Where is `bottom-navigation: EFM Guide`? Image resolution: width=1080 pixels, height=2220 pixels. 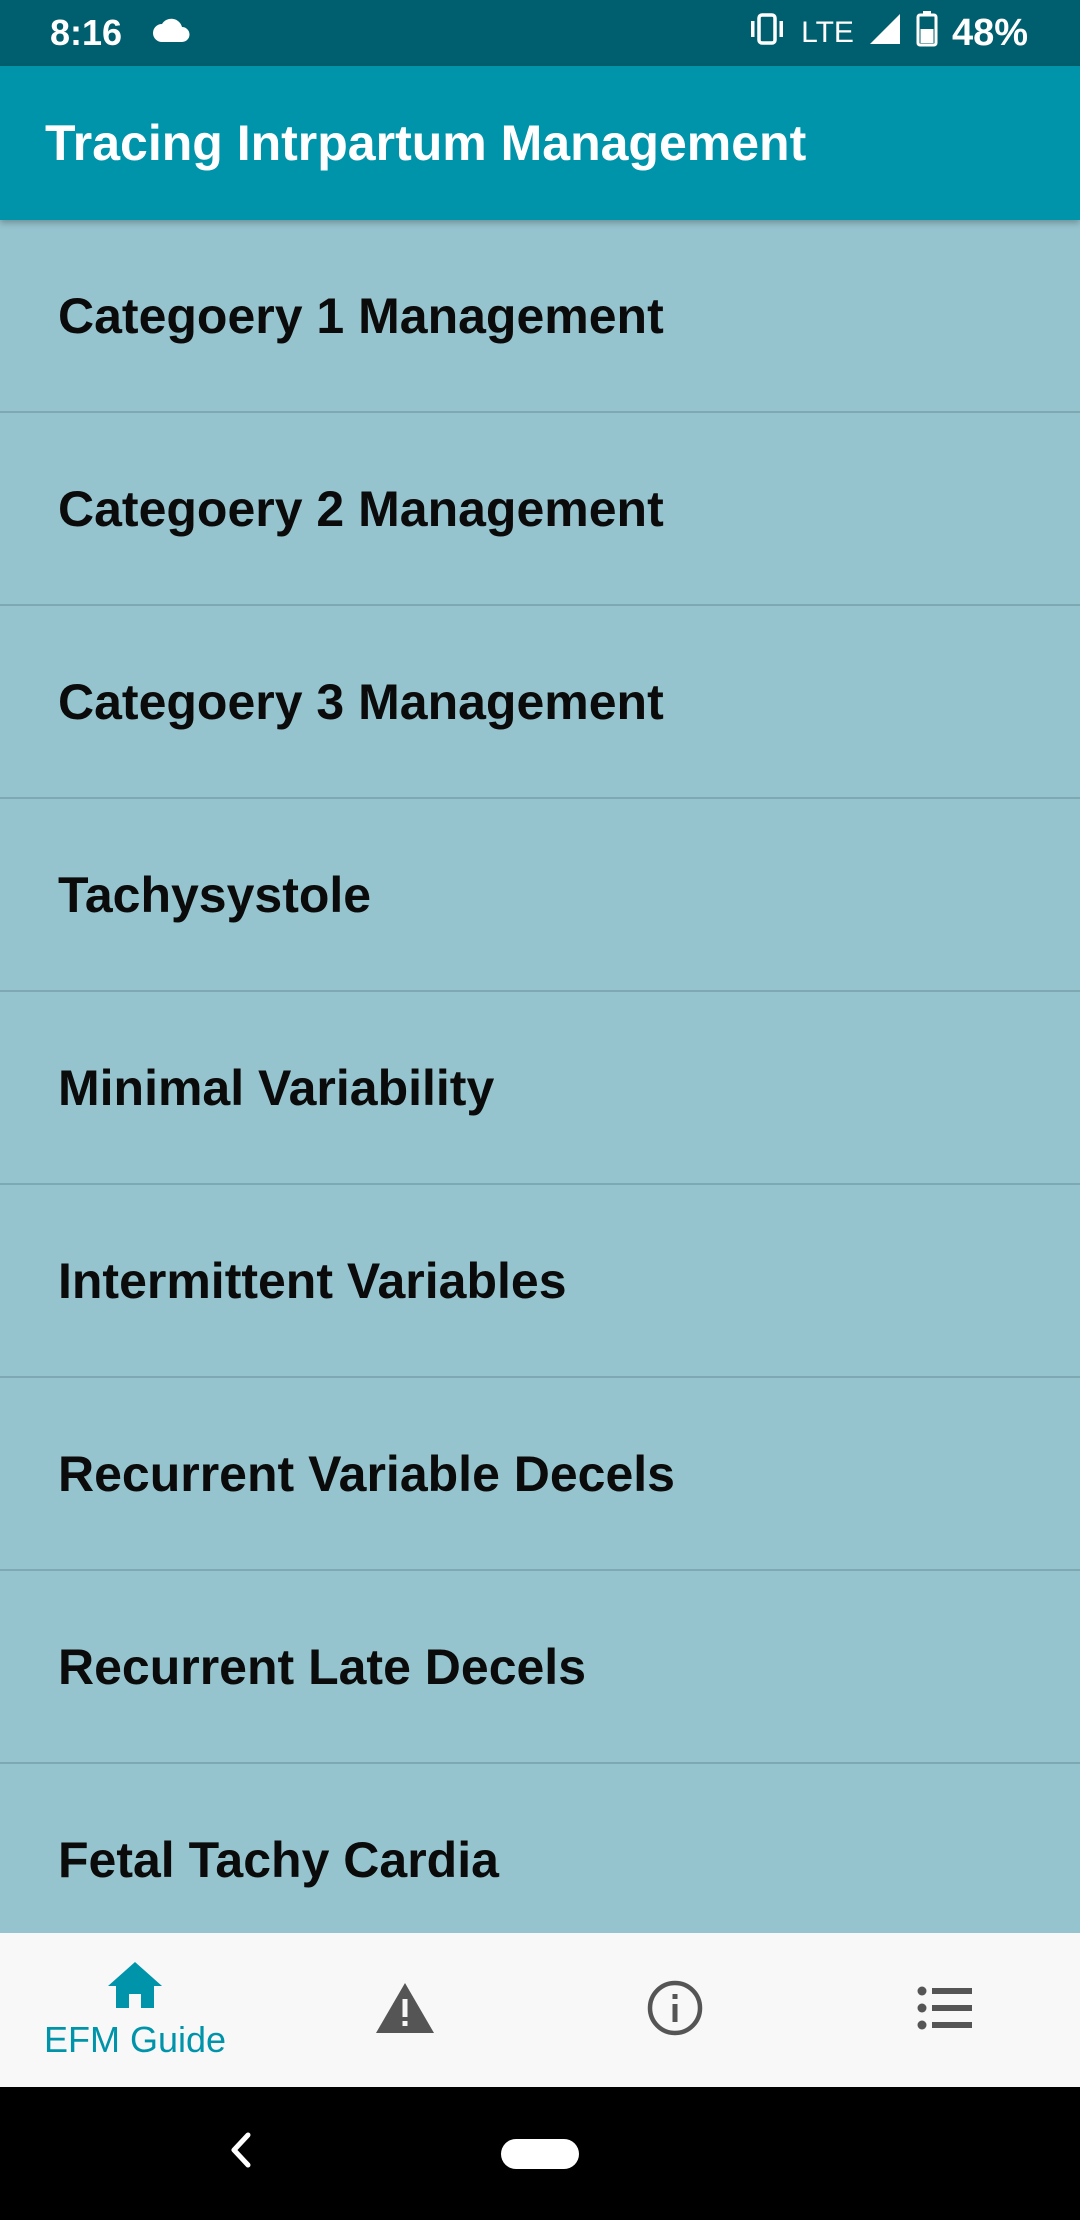
bottom-navigation: EFM Guide is located at coordinates (540, 2010).